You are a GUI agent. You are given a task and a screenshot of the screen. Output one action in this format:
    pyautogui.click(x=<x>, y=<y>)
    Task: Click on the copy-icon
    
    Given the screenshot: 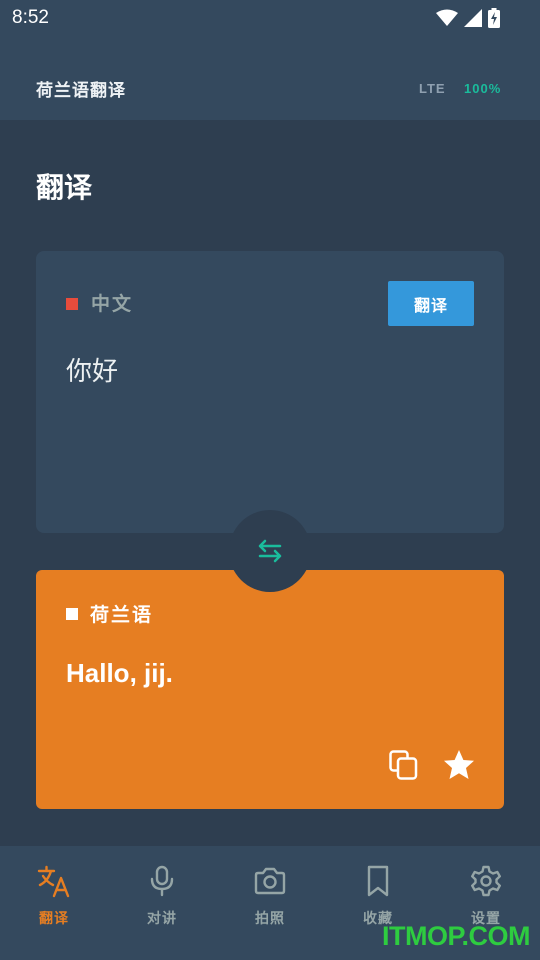 What is the action you would take?
    pyautogui.click(x=404, y=765)
    